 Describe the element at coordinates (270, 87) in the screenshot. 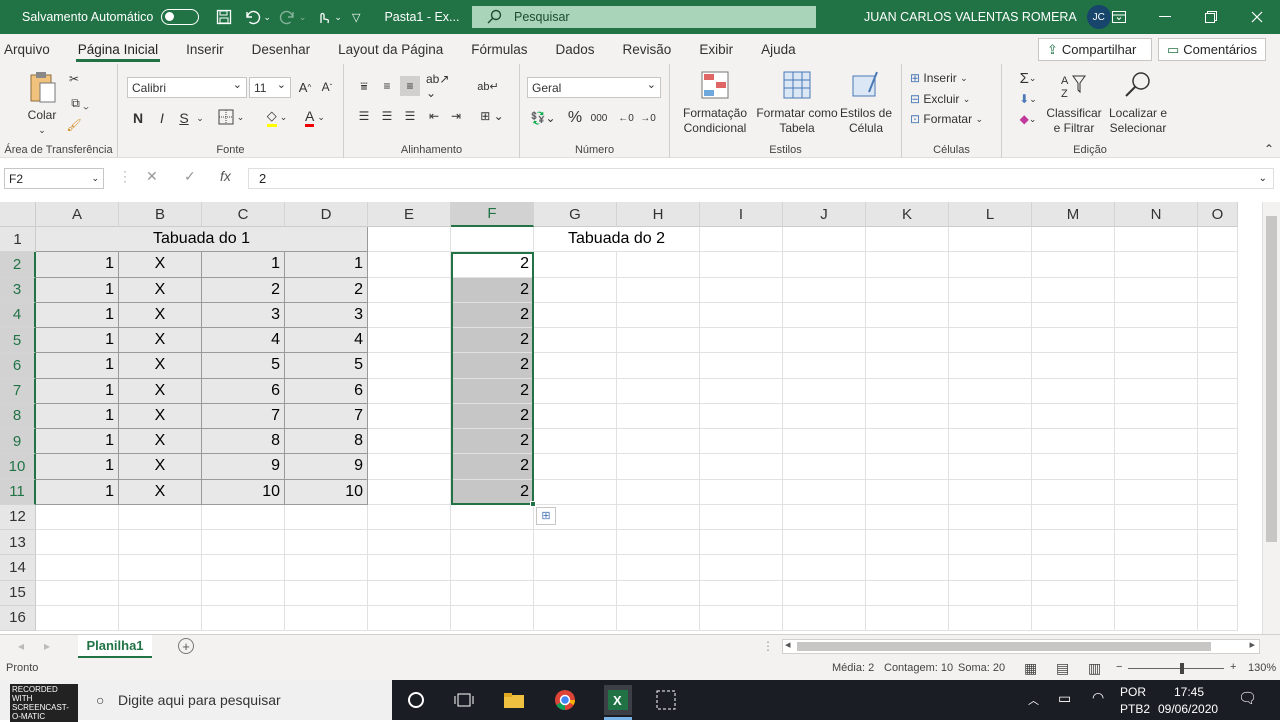

I see `font-size-dropdown: 11` at that location.